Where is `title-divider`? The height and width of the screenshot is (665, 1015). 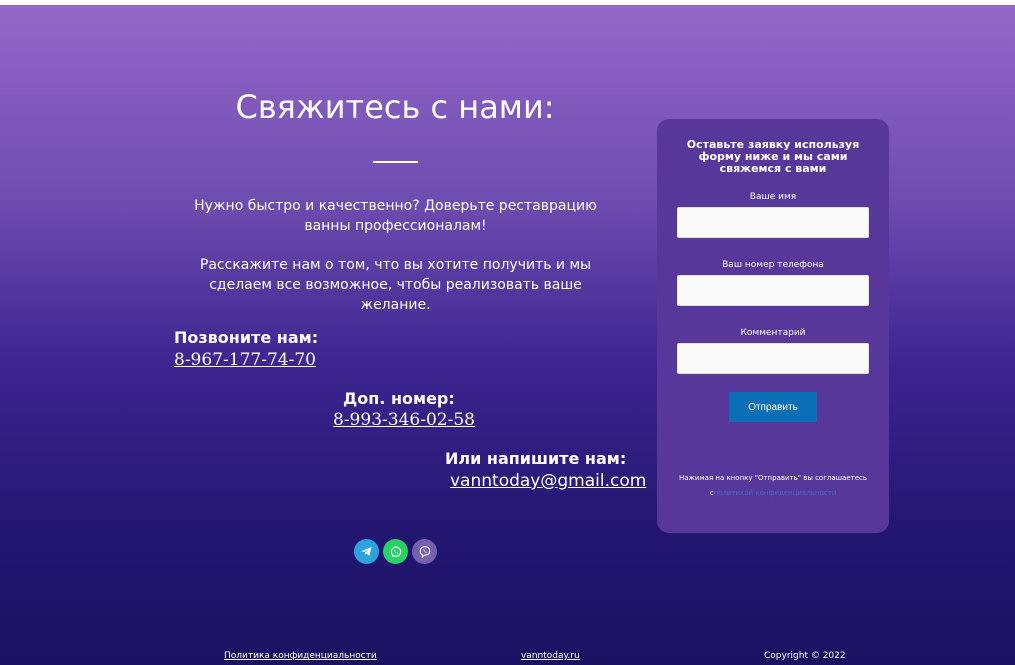 title-divider is located at coordinates (395, 162).